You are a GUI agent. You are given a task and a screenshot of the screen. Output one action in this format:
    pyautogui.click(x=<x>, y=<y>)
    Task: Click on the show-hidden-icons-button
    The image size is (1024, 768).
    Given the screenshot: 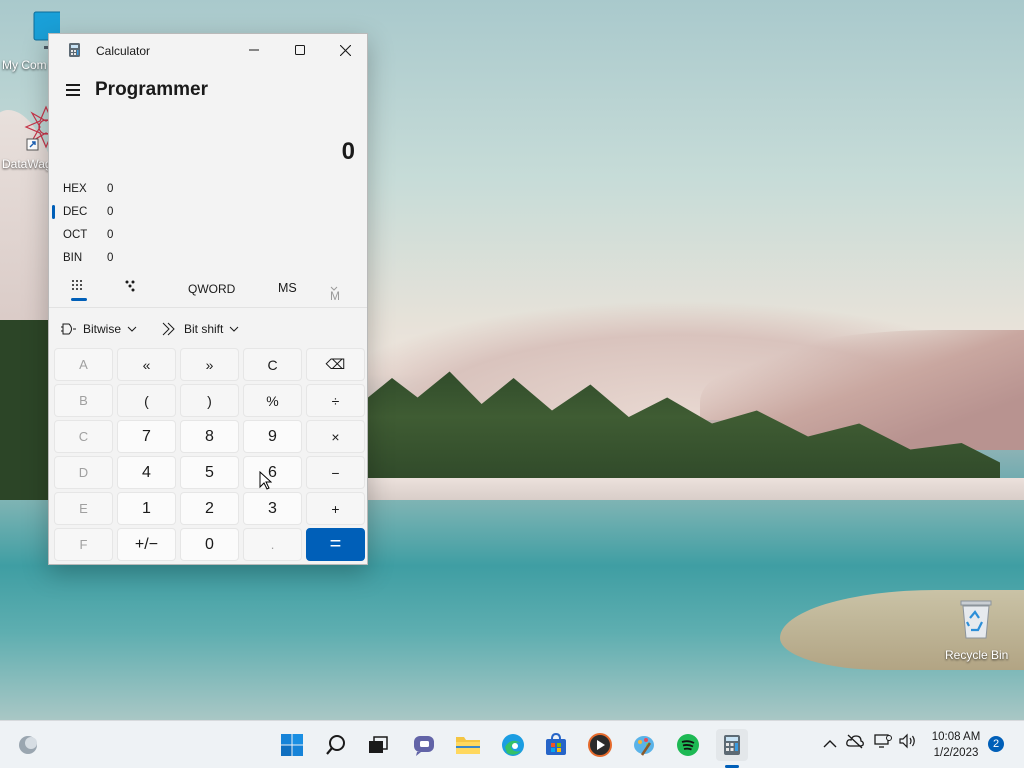 What is the action you would take?
    pyautogui.click(x=830, y=744)
    